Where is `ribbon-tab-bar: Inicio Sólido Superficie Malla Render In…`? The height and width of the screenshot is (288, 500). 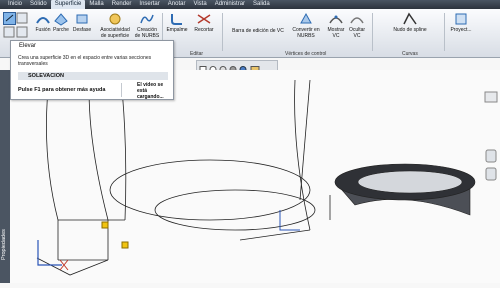 ribbon-tab-bar: Inicio Sólido Superficie Malla Render In… is located at coordinates (250, 4).